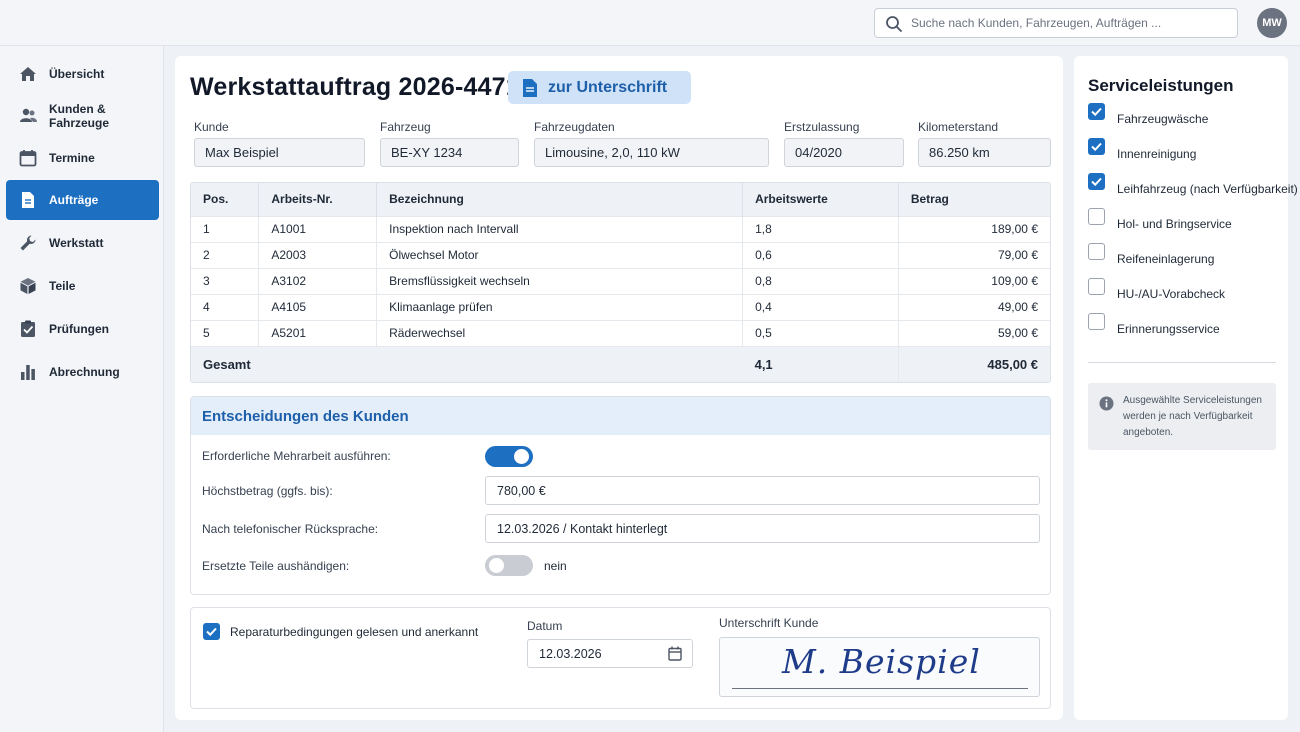 The width and height of the screenshot is (1300, 732). I want to click on to-signature-label: zur Unterschrift, so click(608, 87).